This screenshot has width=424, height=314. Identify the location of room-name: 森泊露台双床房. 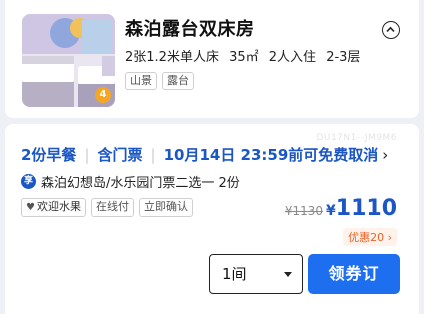
(190, 29).